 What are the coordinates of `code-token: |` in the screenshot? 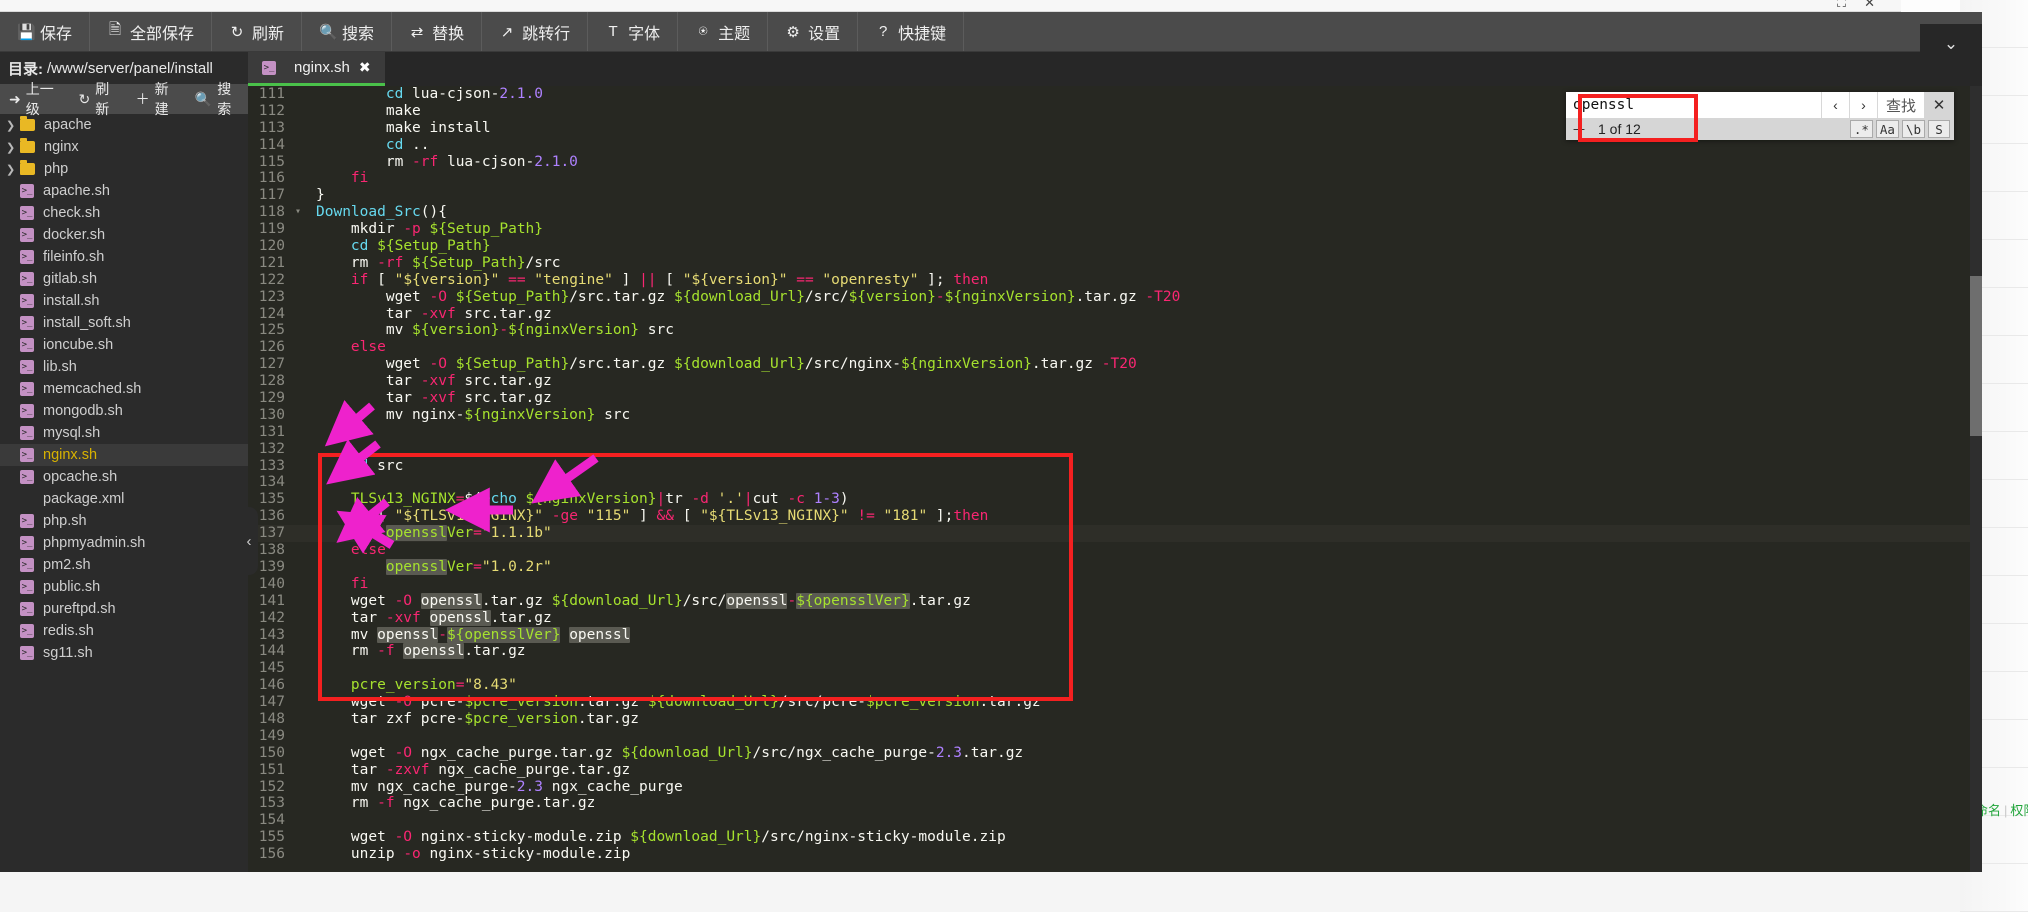 It's located at (661, 499).